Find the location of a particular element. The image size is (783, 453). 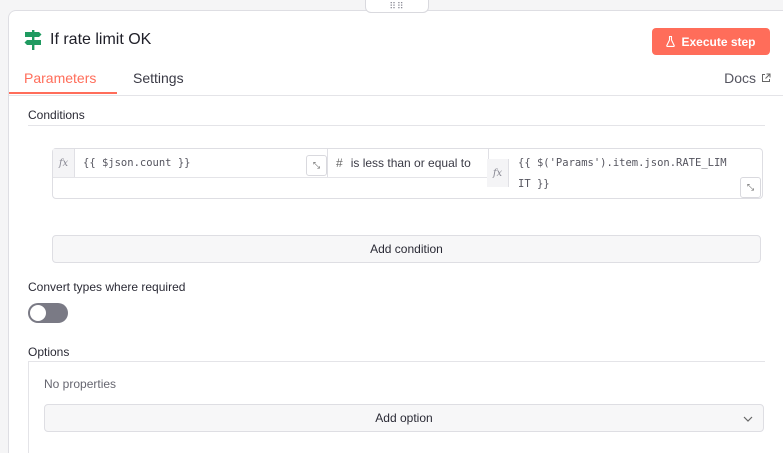

docs-link: Docs is located at coordinates (747, 78).